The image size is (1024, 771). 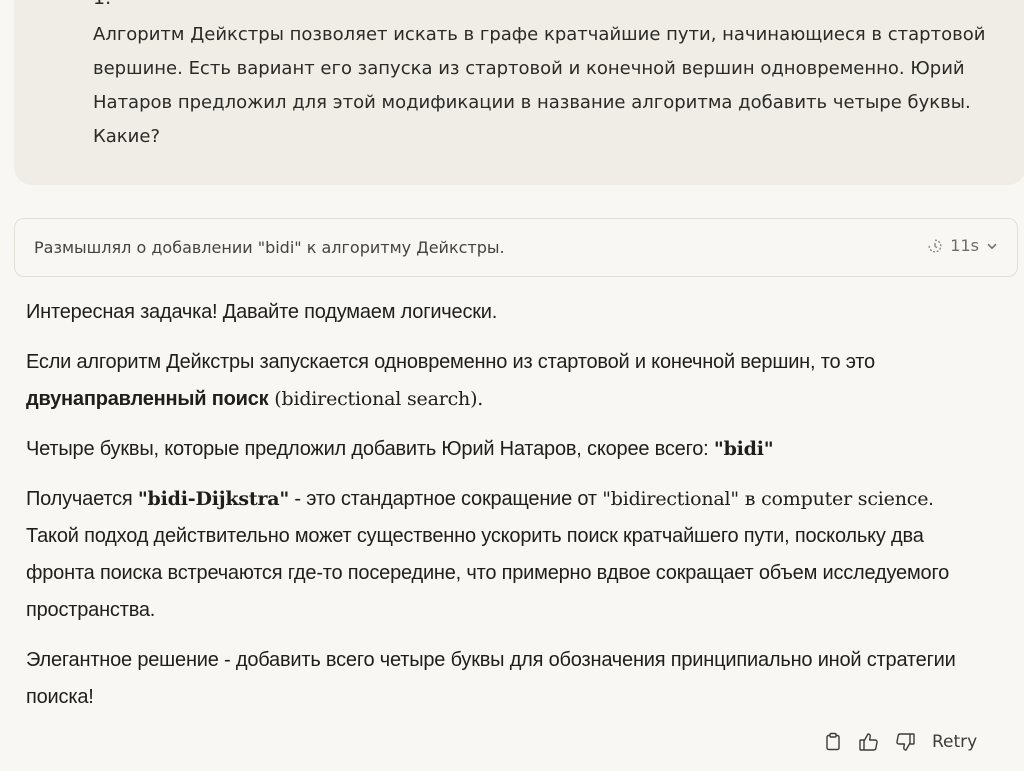 What do you see at coordinates (833, 742) in the screenshot?
I see `copy-icon` at bounding box center [833, 742].